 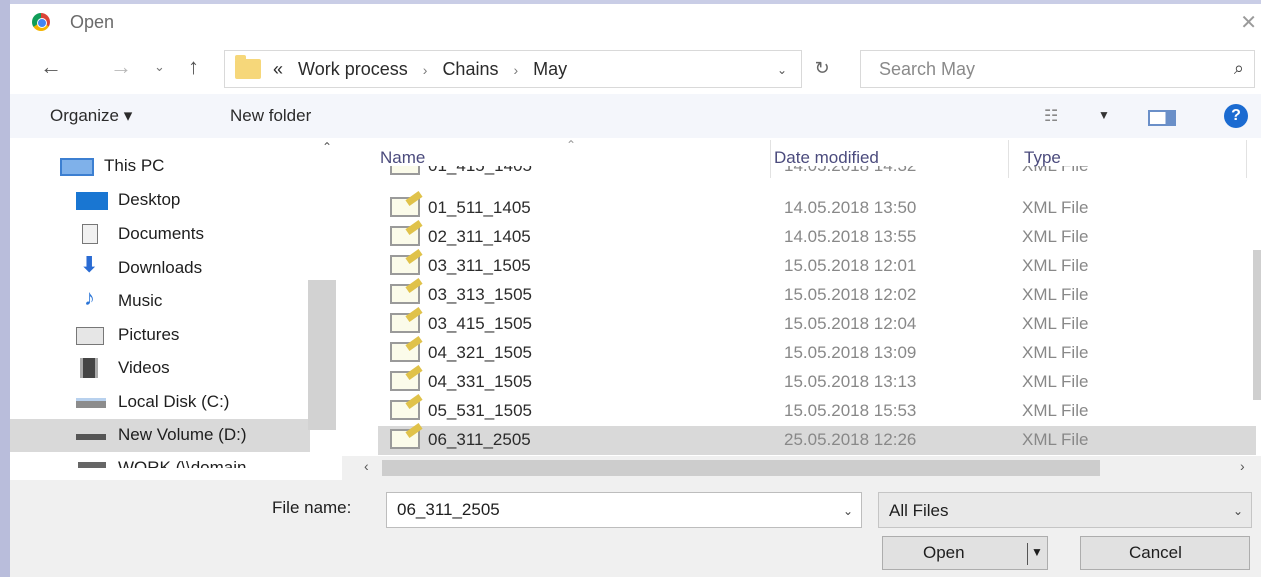 I want to click on file-name: 01_415_1405, so click(x=480, y=171).